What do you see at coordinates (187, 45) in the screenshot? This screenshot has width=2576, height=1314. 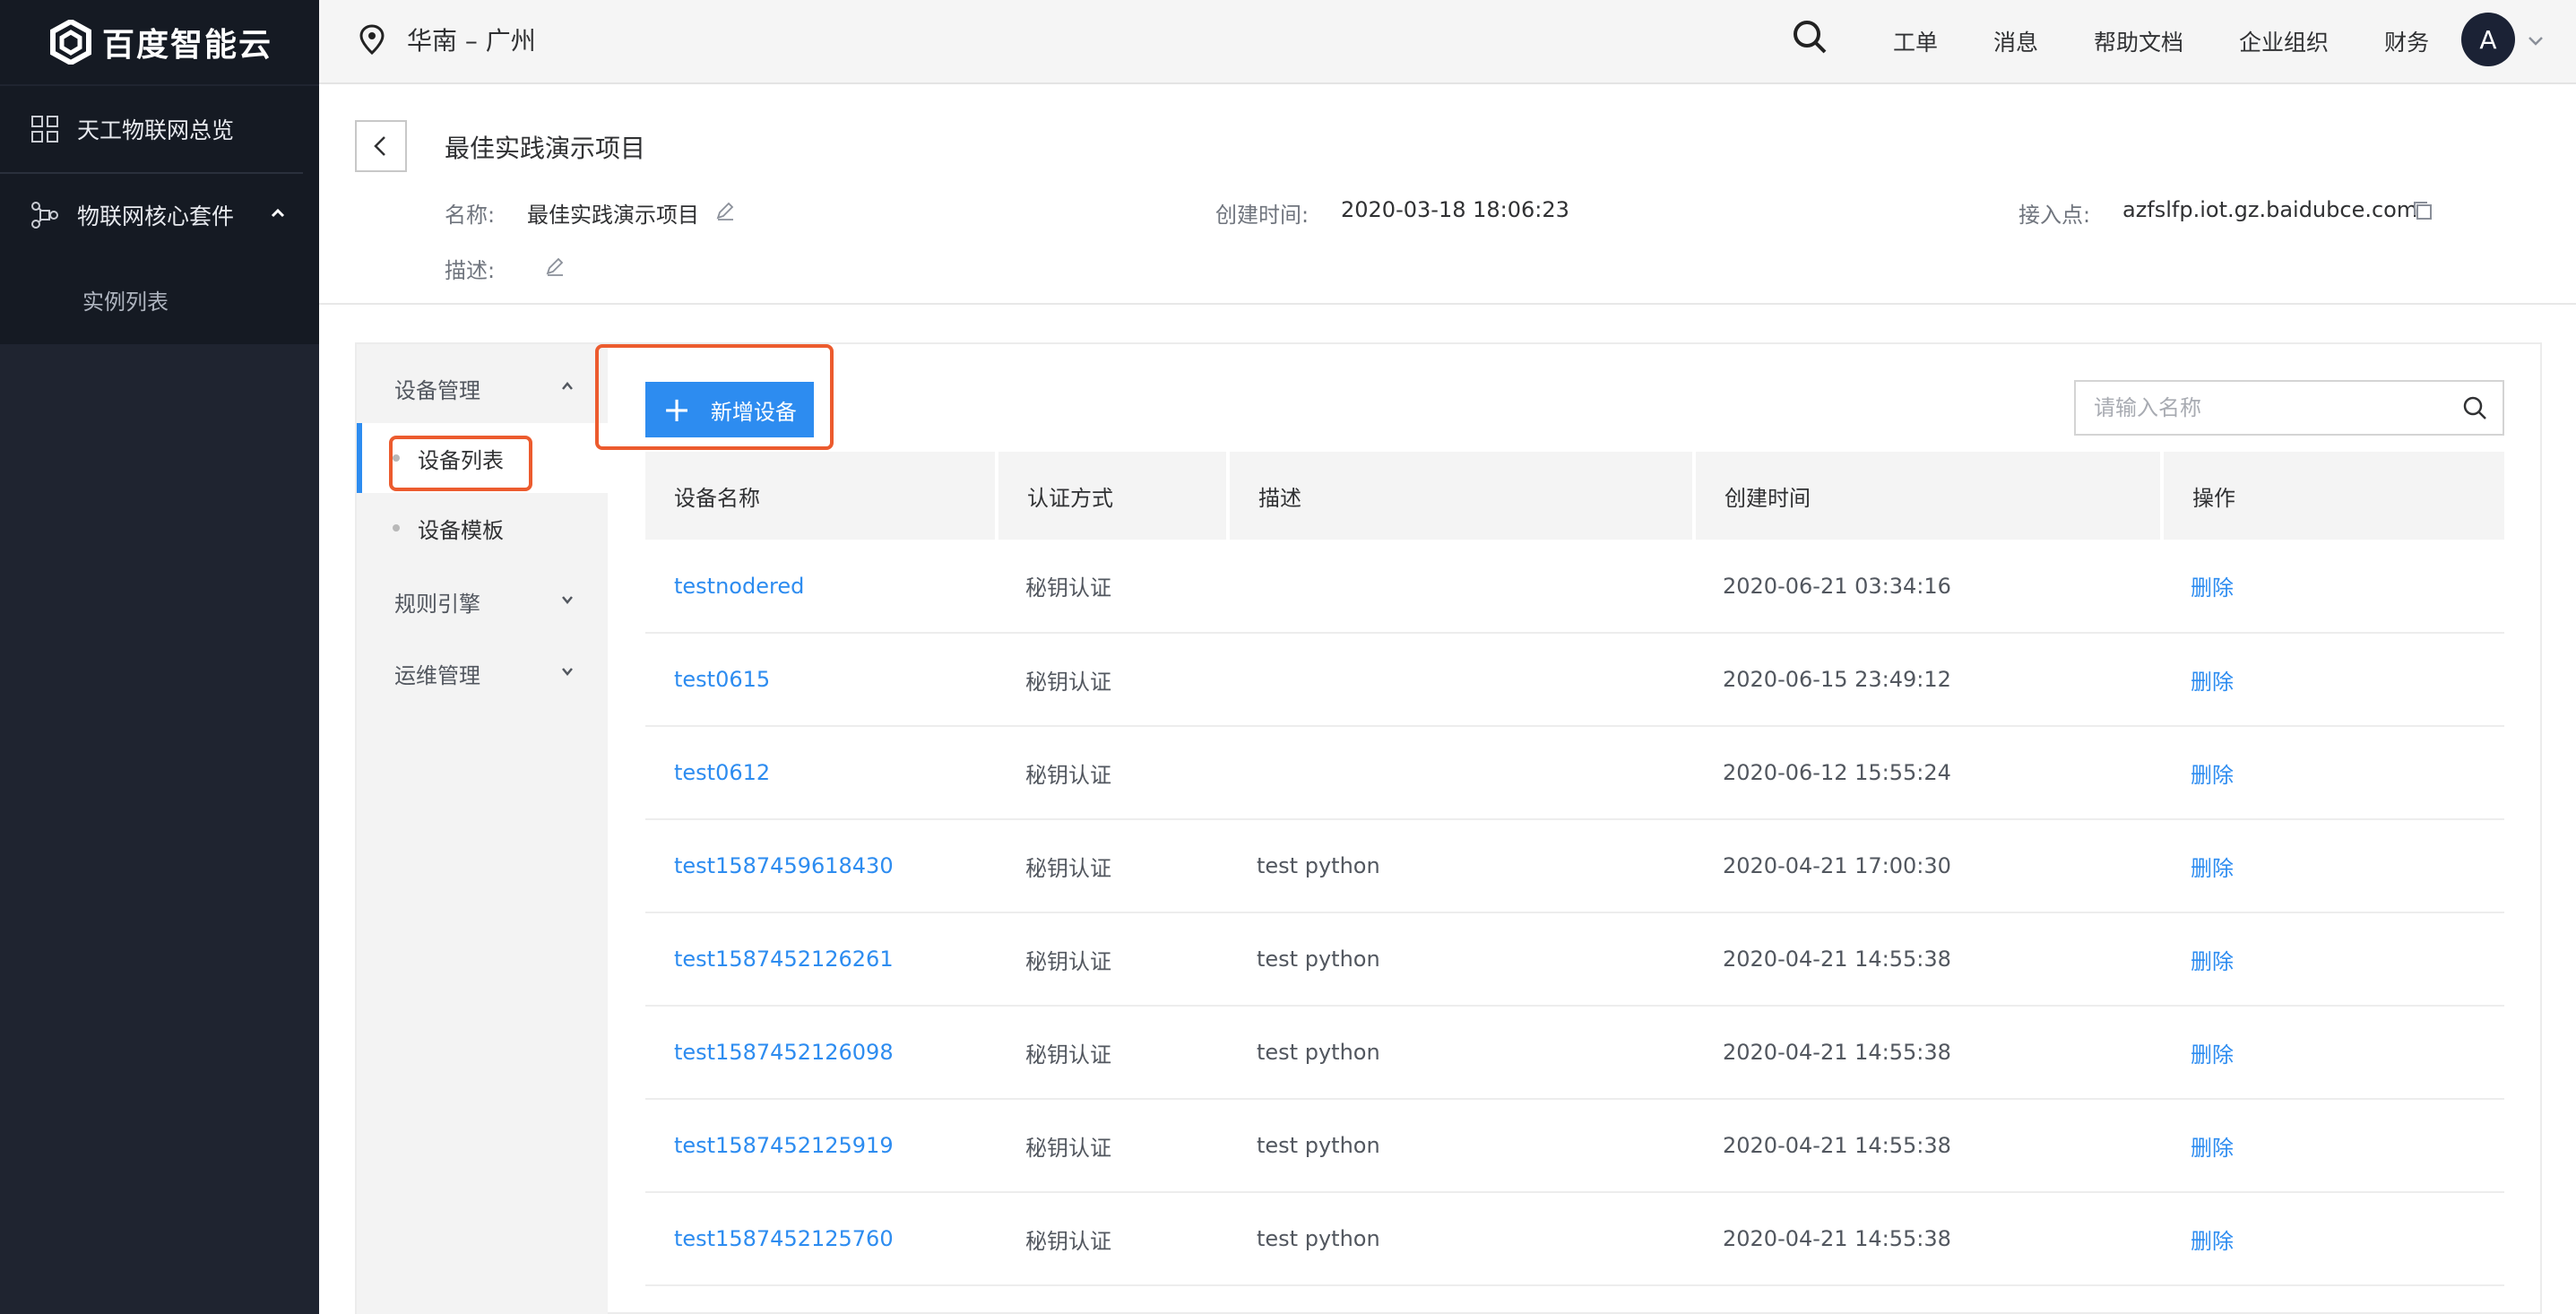 I see `brand-name: 百度智能云` at bounding box center [187, 45].